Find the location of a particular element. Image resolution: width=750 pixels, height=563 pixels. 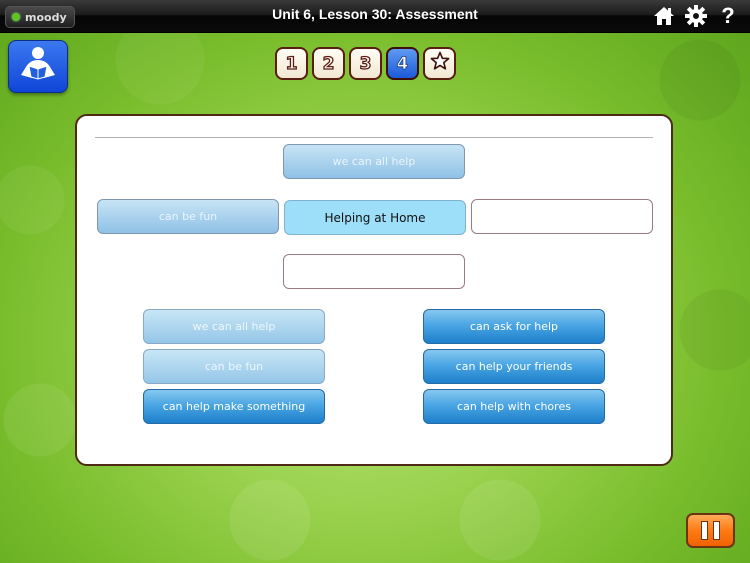

web-center-topic: Helping at Home is located at coordinates (375, 217).